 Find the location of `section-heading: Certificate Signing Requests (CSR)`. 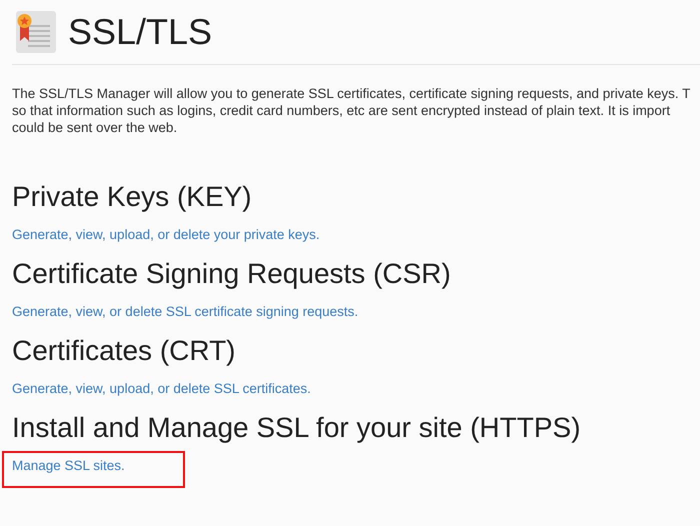

section-heading: Certificate Signing Requests (CSR) is located at coordinates (232, 274).